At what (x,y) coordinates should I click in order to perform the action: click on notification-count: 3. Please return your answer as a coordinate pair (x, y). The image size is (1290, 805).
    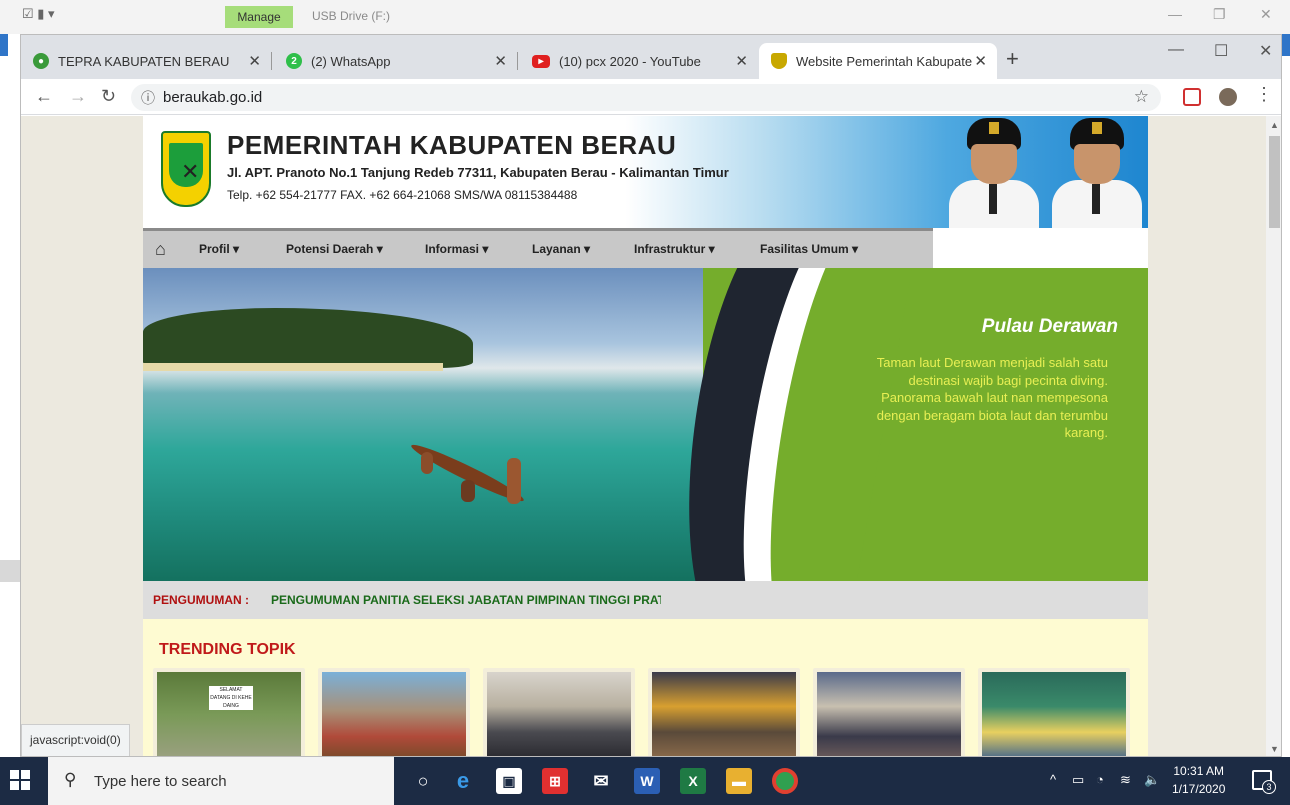
    Looking at the image, I should click on (1269, 787).